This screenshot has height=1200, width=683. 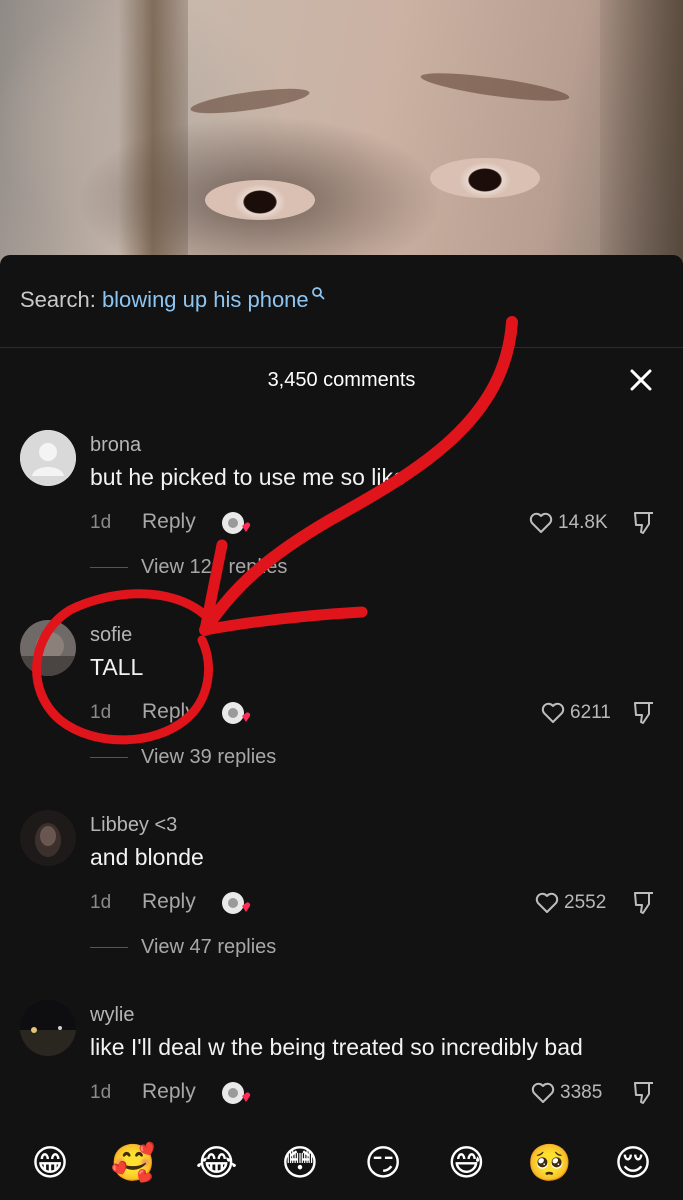 I want to click on like-control: 3385, so click(x=566, y=1093).